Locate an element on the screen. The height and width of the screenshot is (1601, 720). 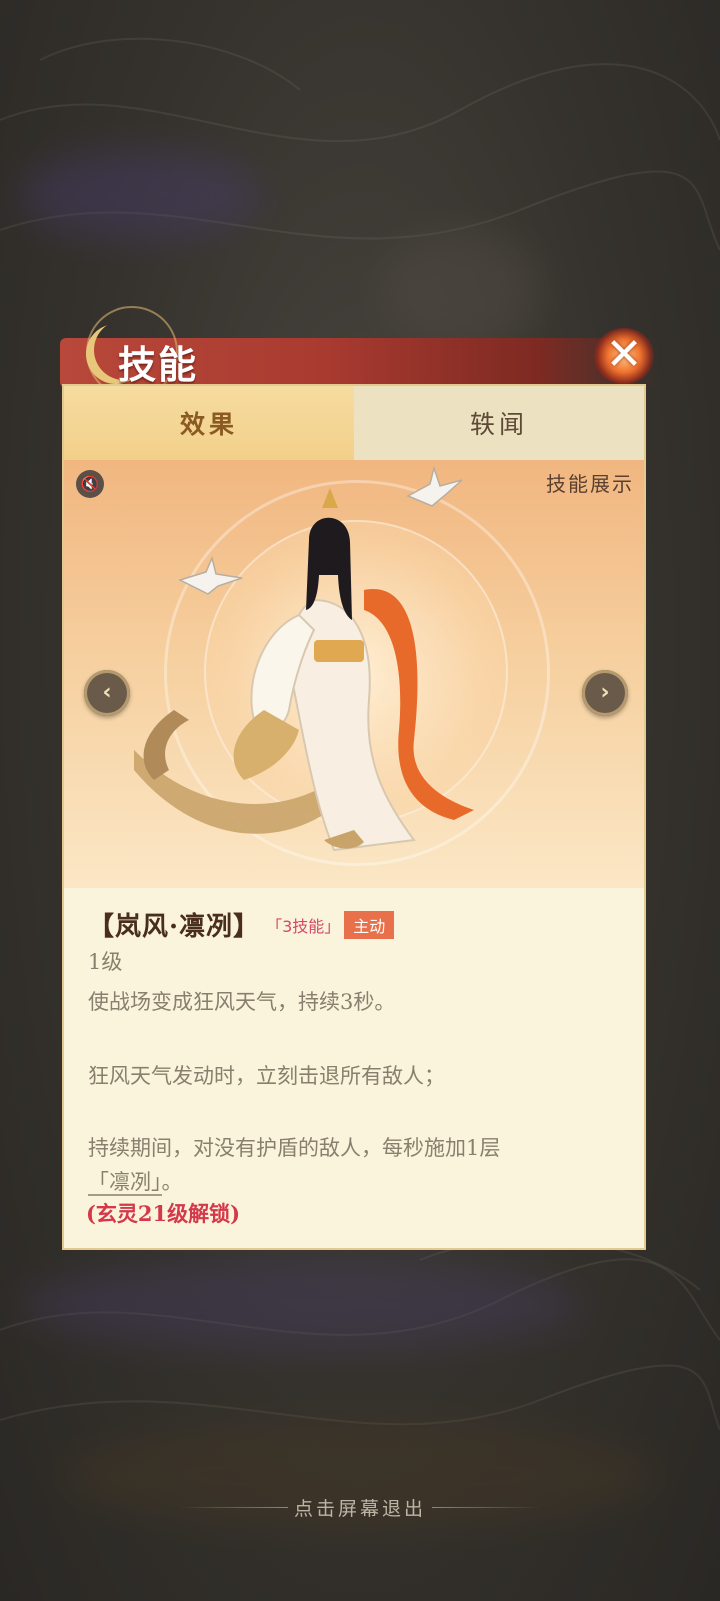
tab-bar: 效果 轶闻 is located at coordinates (354, 423).